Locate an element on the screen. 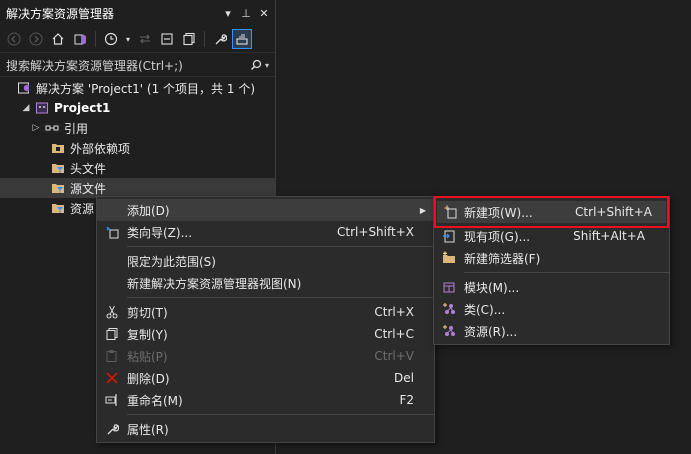 Image resolution: width=691 pixels, height=454 pixels. menu-item-cut: 剪切(T) Ctrl+X is located at coordinates (265, 312).